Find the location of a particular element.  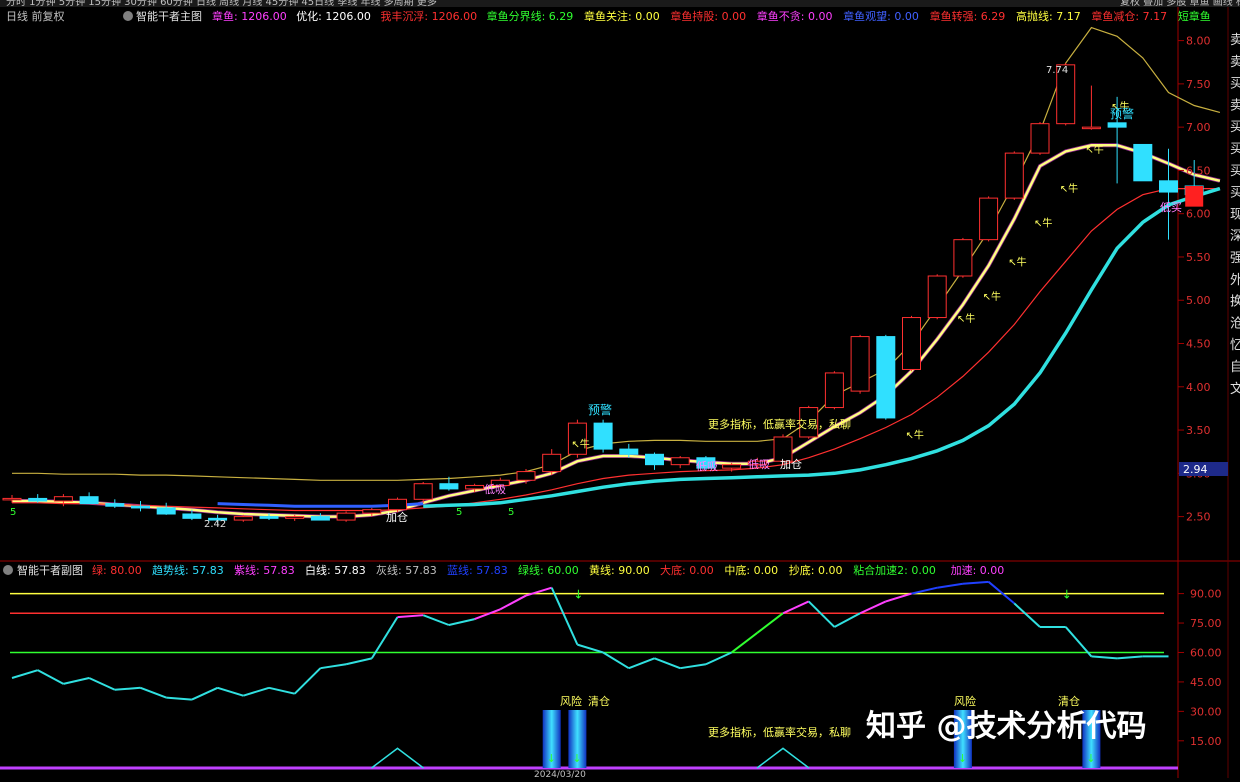

signal-dixi-1: 低吸 is located at coordinates (495, 489).